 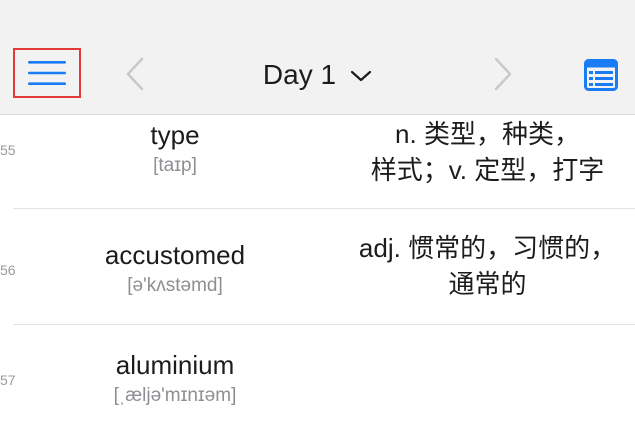 I want to click on definition-line: n. 类型，种类，, so click(x=487, y=134).